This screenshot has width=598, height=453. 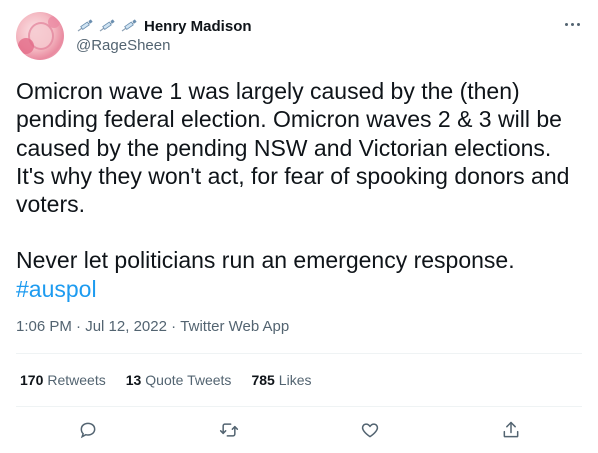 I want to click on likes-count: 785, so click(x=263, y=380).